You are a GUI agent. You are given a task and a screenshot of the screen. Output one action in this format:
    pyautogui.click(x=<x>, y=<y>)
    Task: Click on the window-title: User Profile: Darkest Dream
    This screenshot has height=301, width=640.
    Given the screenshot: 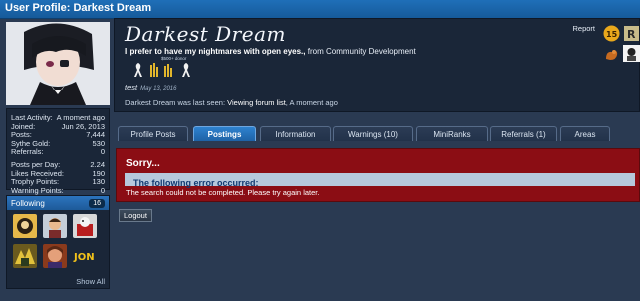 What is the action you would take?
    pyautogui.click(x=78, y=8)
    